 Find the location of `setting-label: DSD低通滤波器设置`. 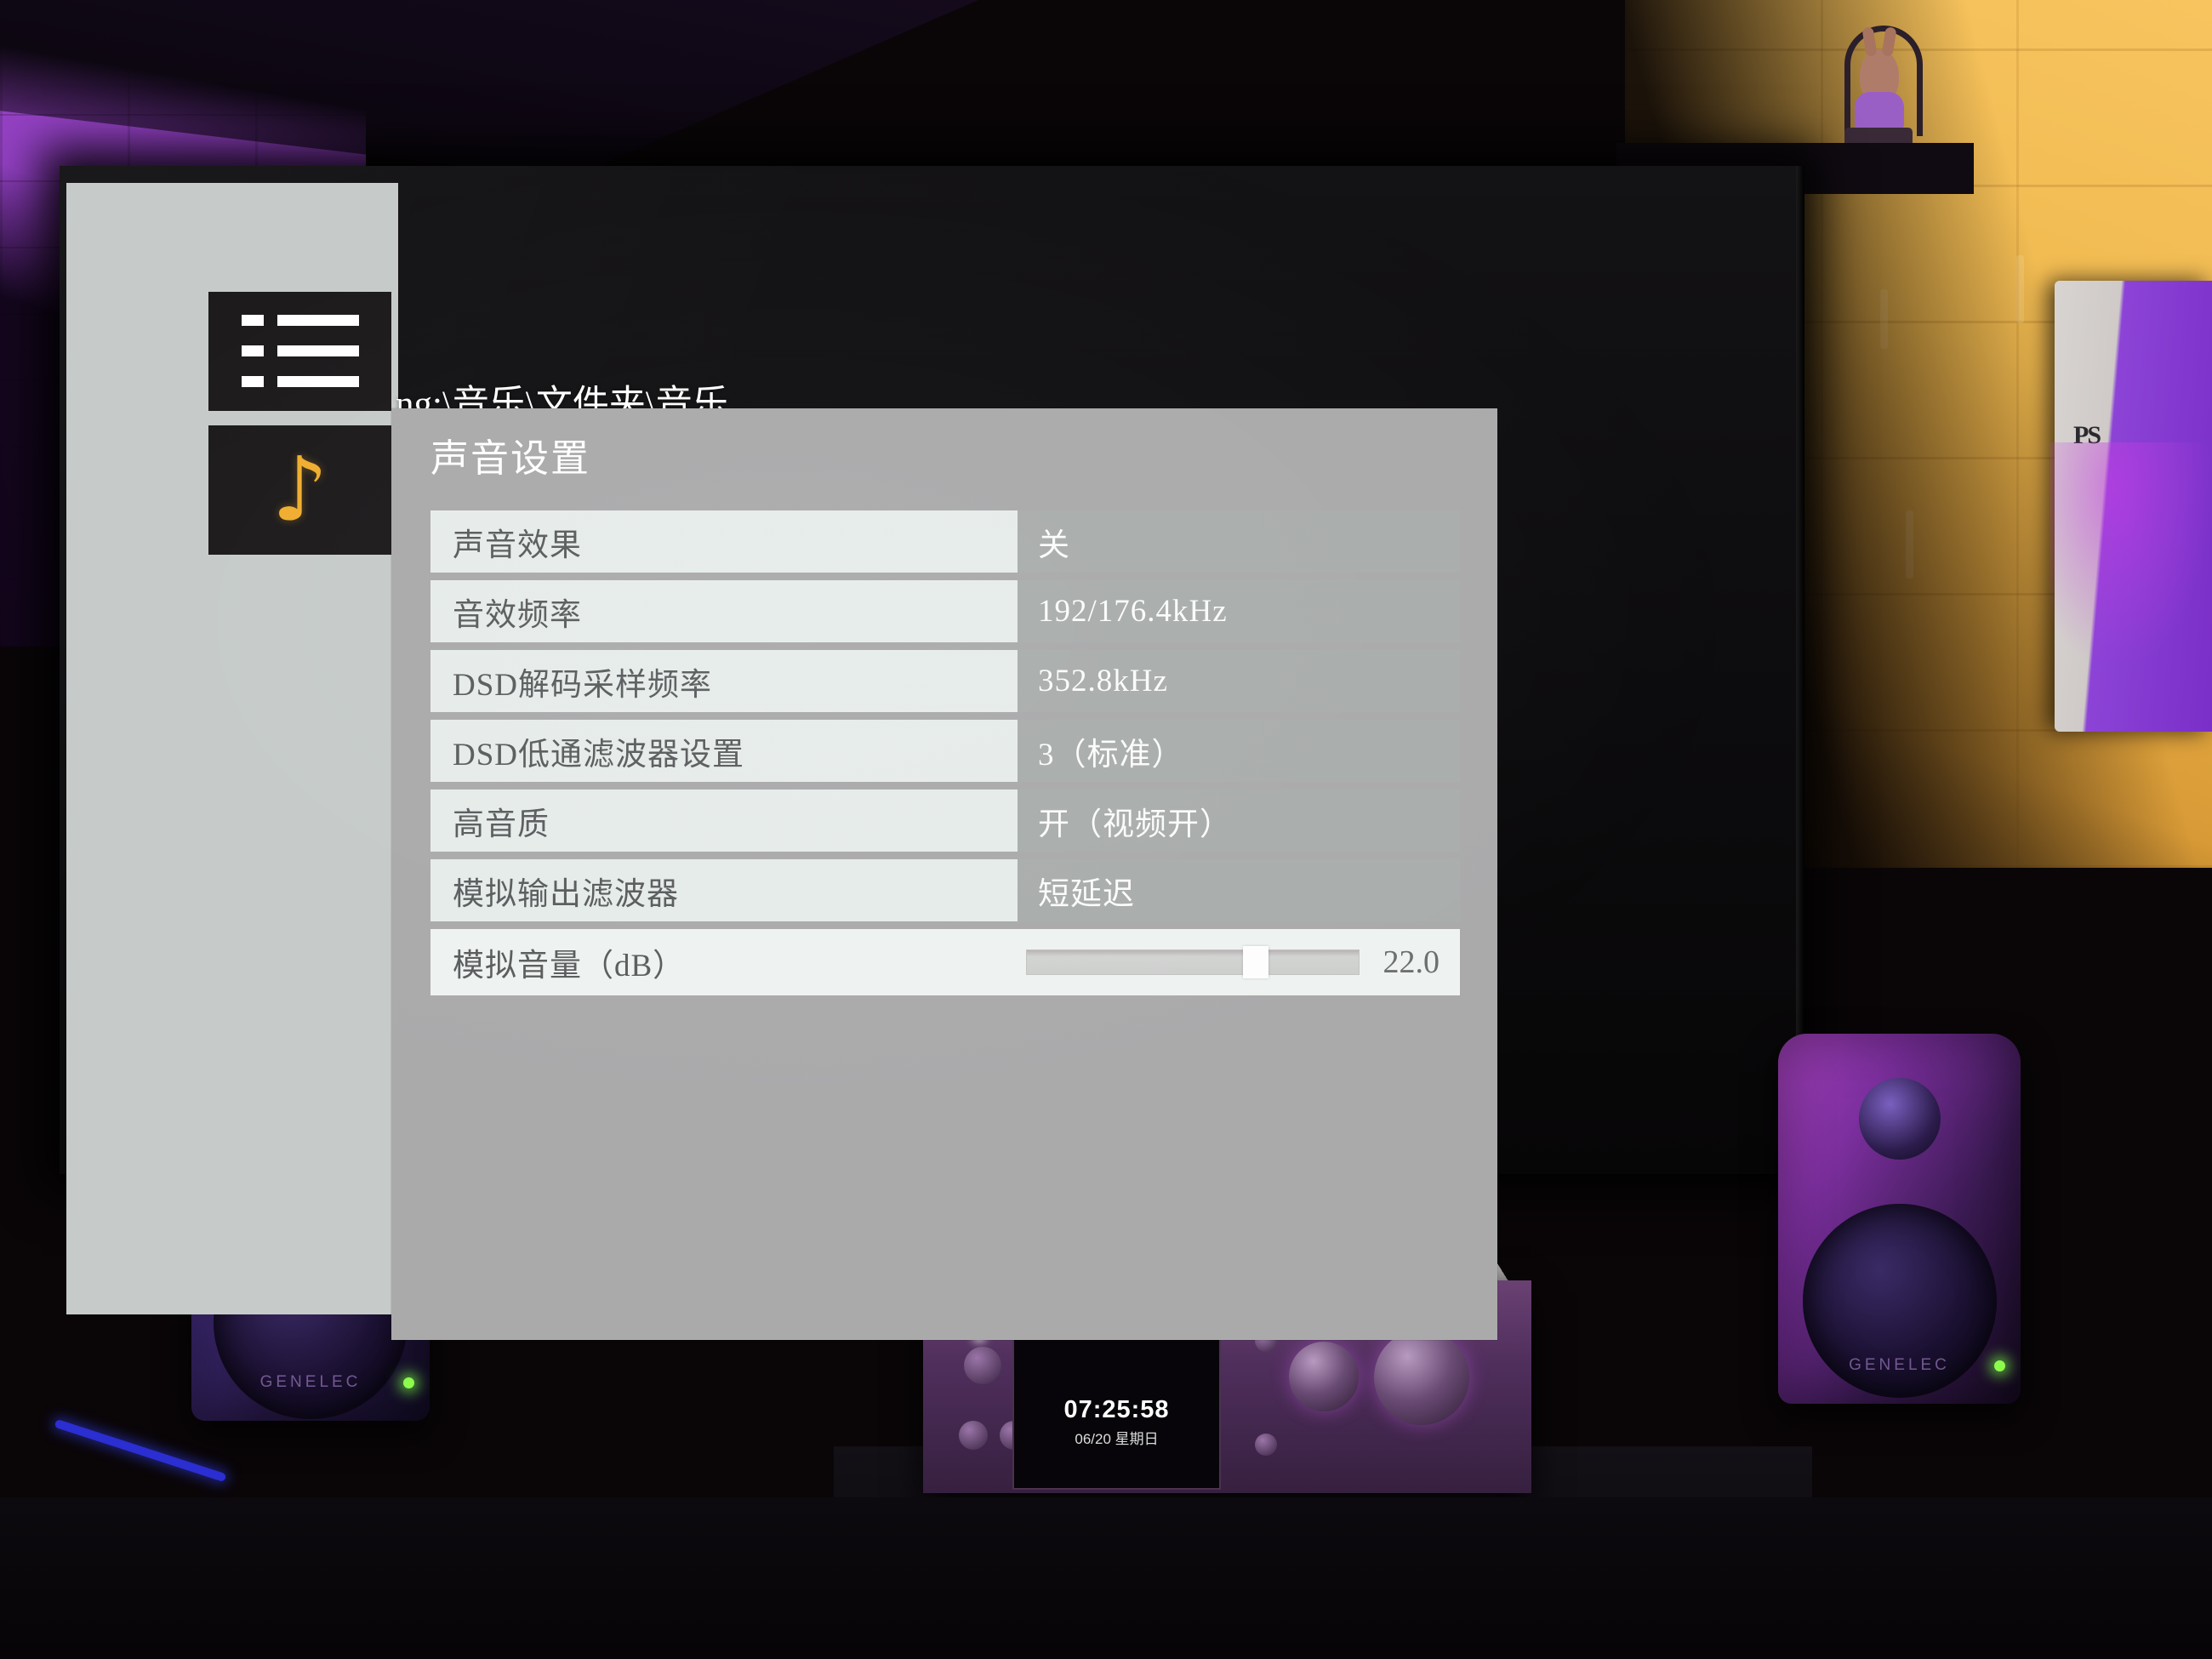

setting-label: DSD低通滤波器设置 is located at coordinates (724, 751).